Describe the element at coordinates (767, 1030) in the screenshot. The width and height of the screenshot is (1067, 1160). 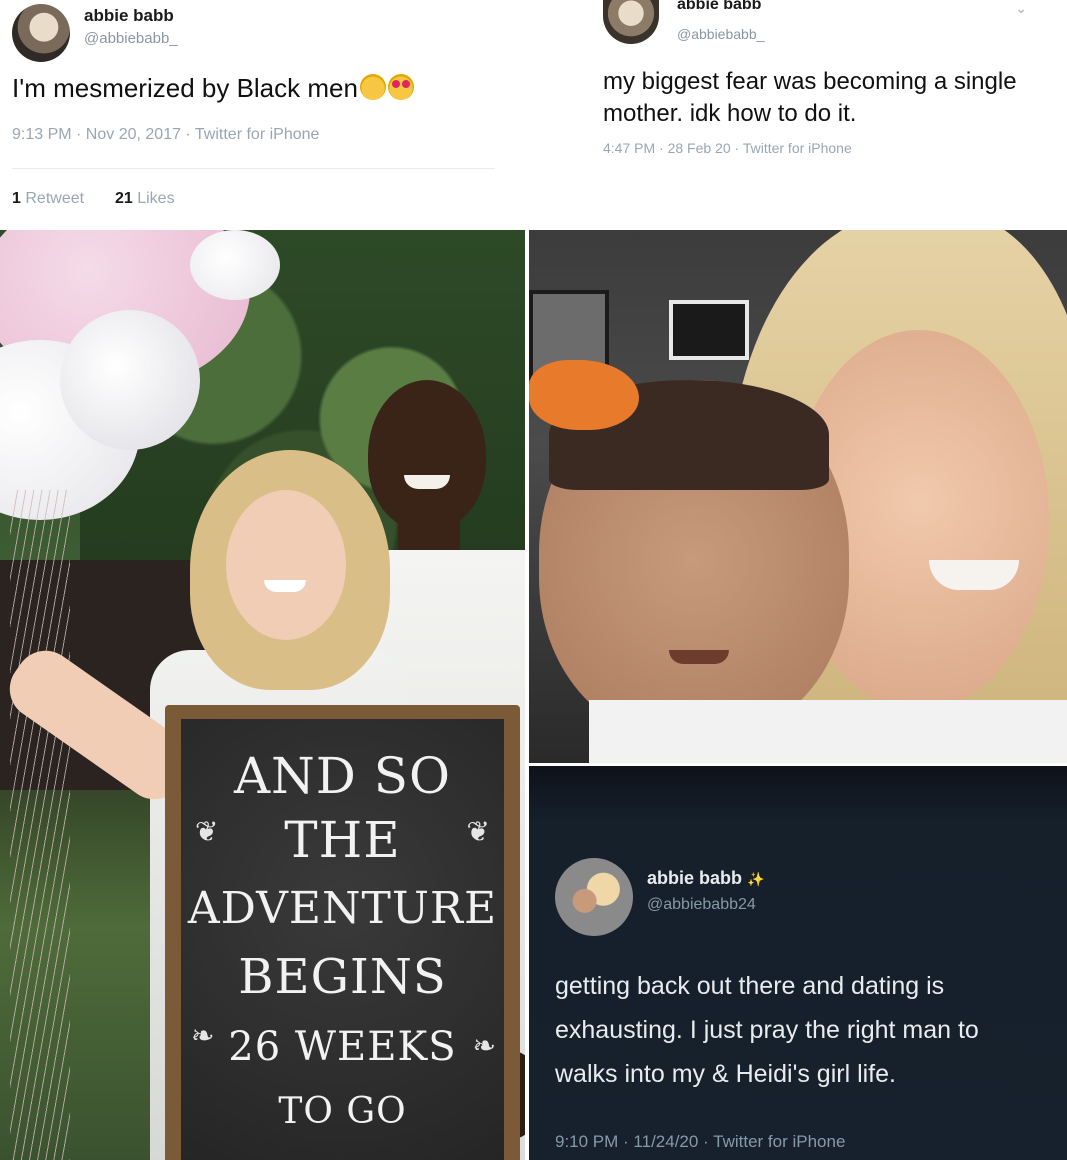
I see `tweet-text-line: exhausting. I just pray the right man to` at that location.